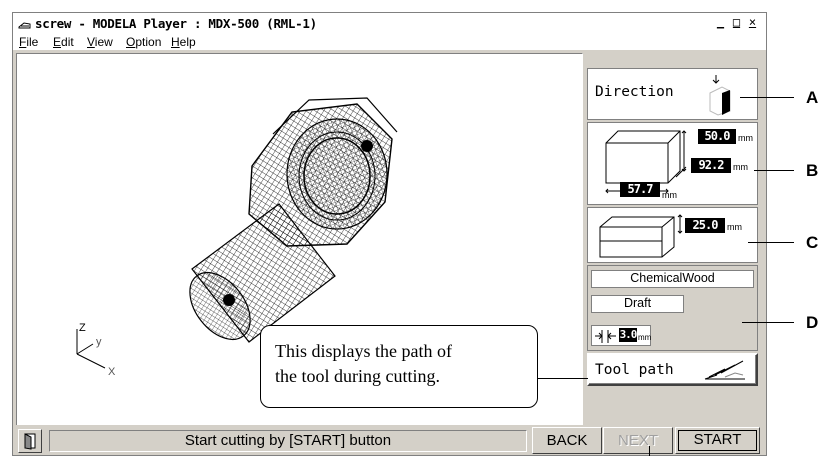 This screenshot has width=834, height=456. Describe the element at coordinates (176, 23) in the screenshot. I see `window-title: screw - MODELA Player : MDX-500 (RML-1)` at that location.